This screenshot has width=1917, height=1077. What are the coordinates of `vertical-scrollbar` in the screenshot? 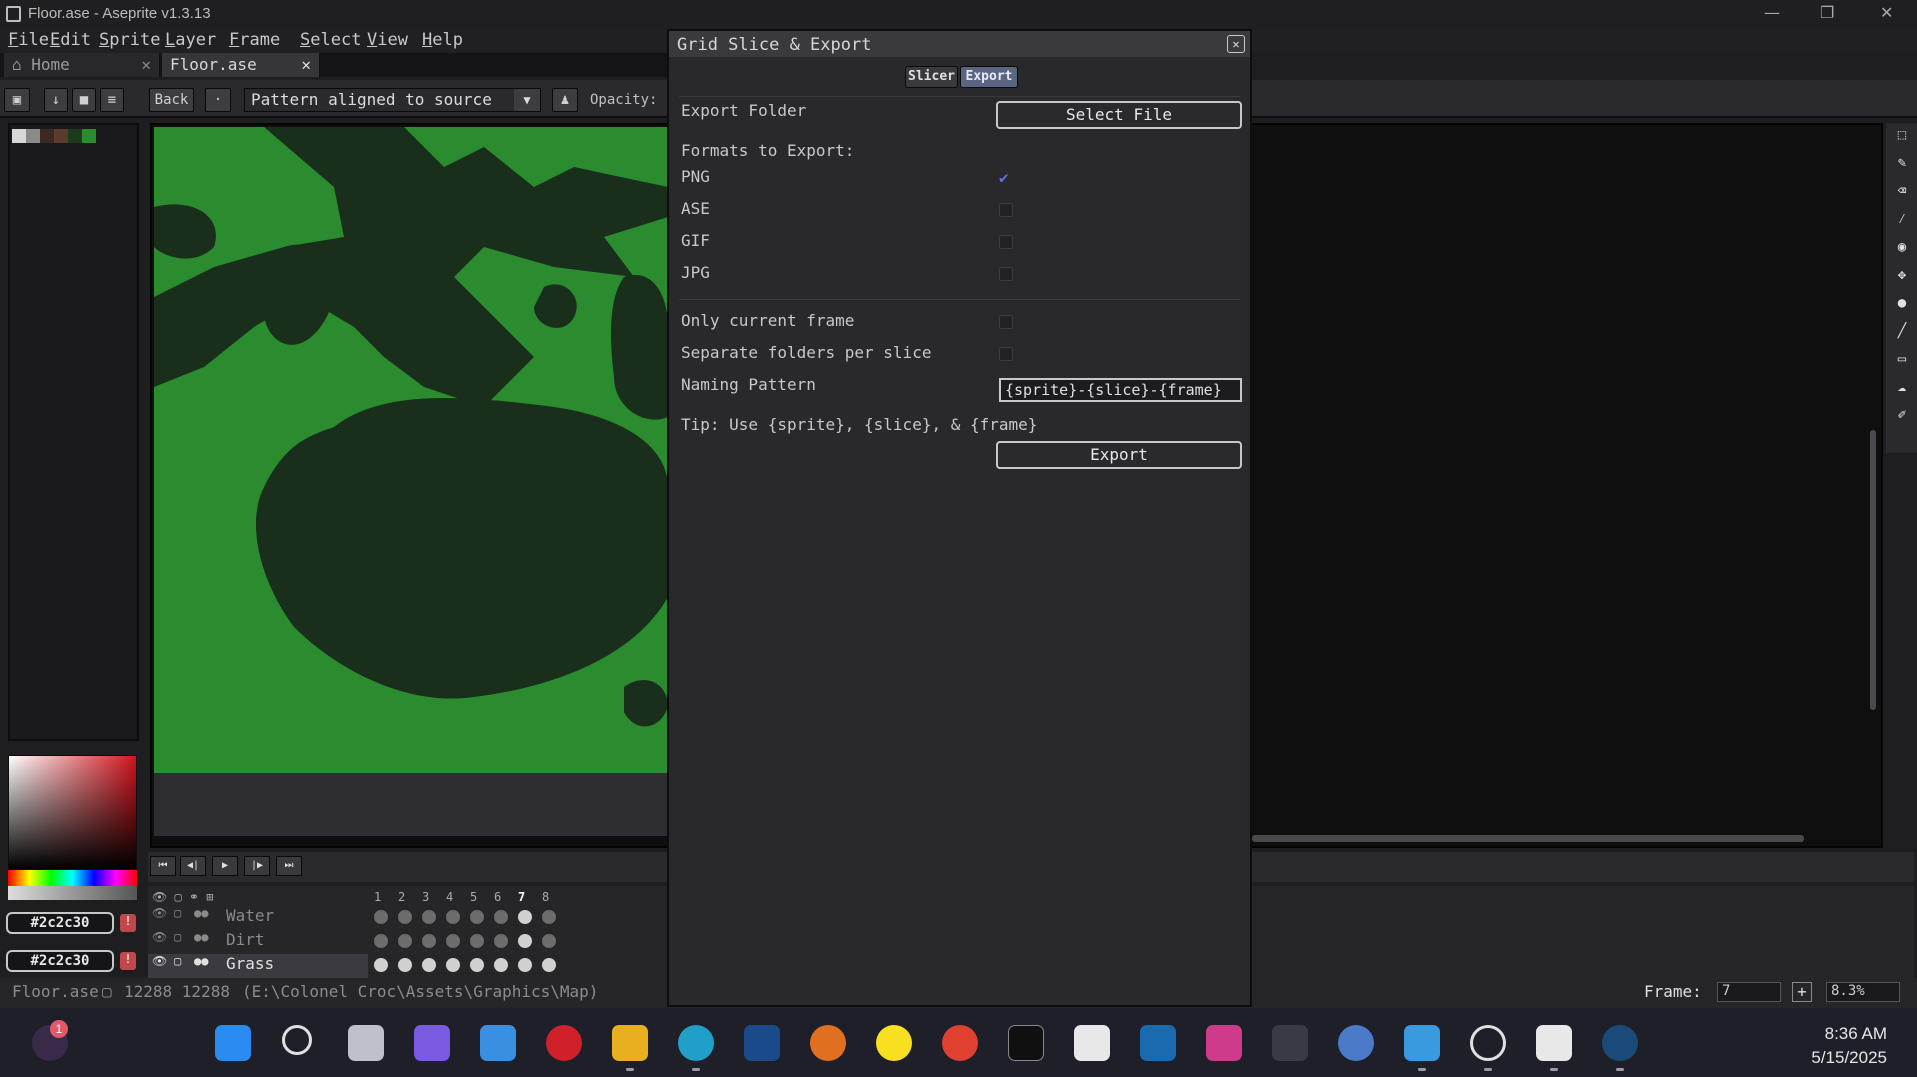 It's located at (1873, 570).